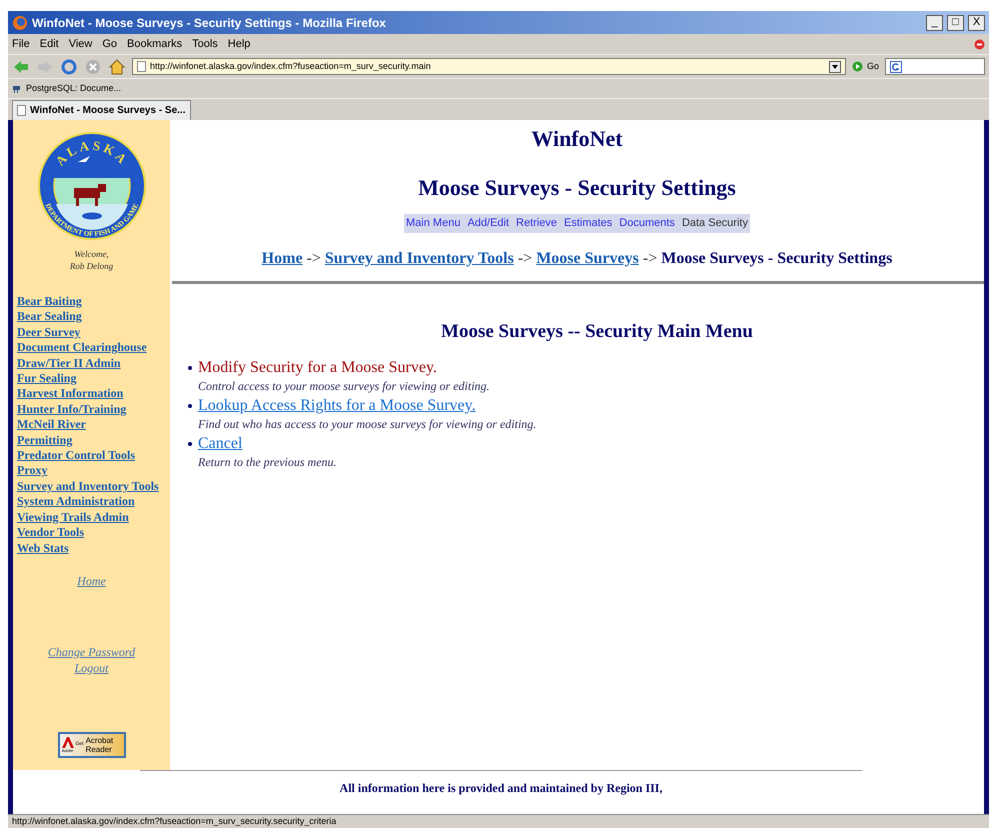 The height and width of the screenshot is (828, 997). Describe the element at coordinates (834, 66) in the screenshot. I see `dropdown-icon` at that location.